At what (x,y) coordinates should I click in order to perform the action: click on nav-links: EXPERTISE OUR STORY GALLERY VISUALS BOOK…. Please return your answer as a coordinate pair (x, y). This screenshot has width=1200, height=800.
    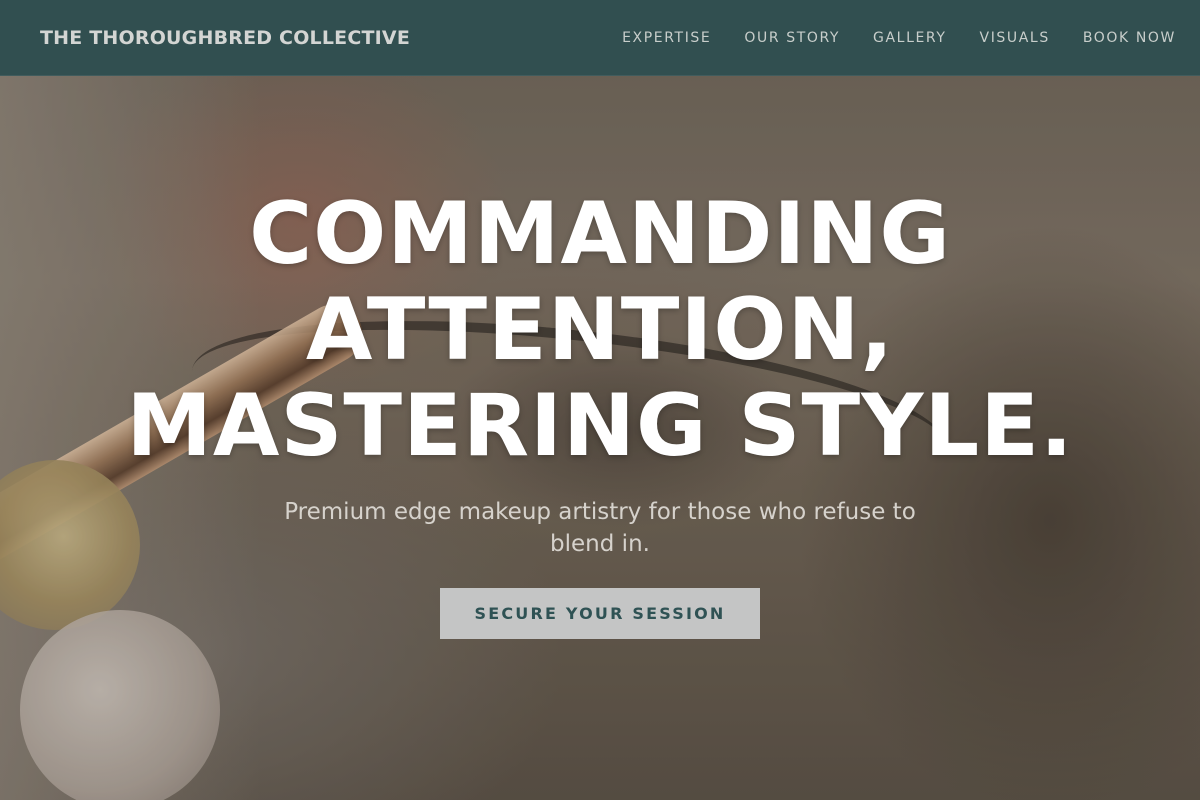
    Looking at the image, I should click on (899, 38).